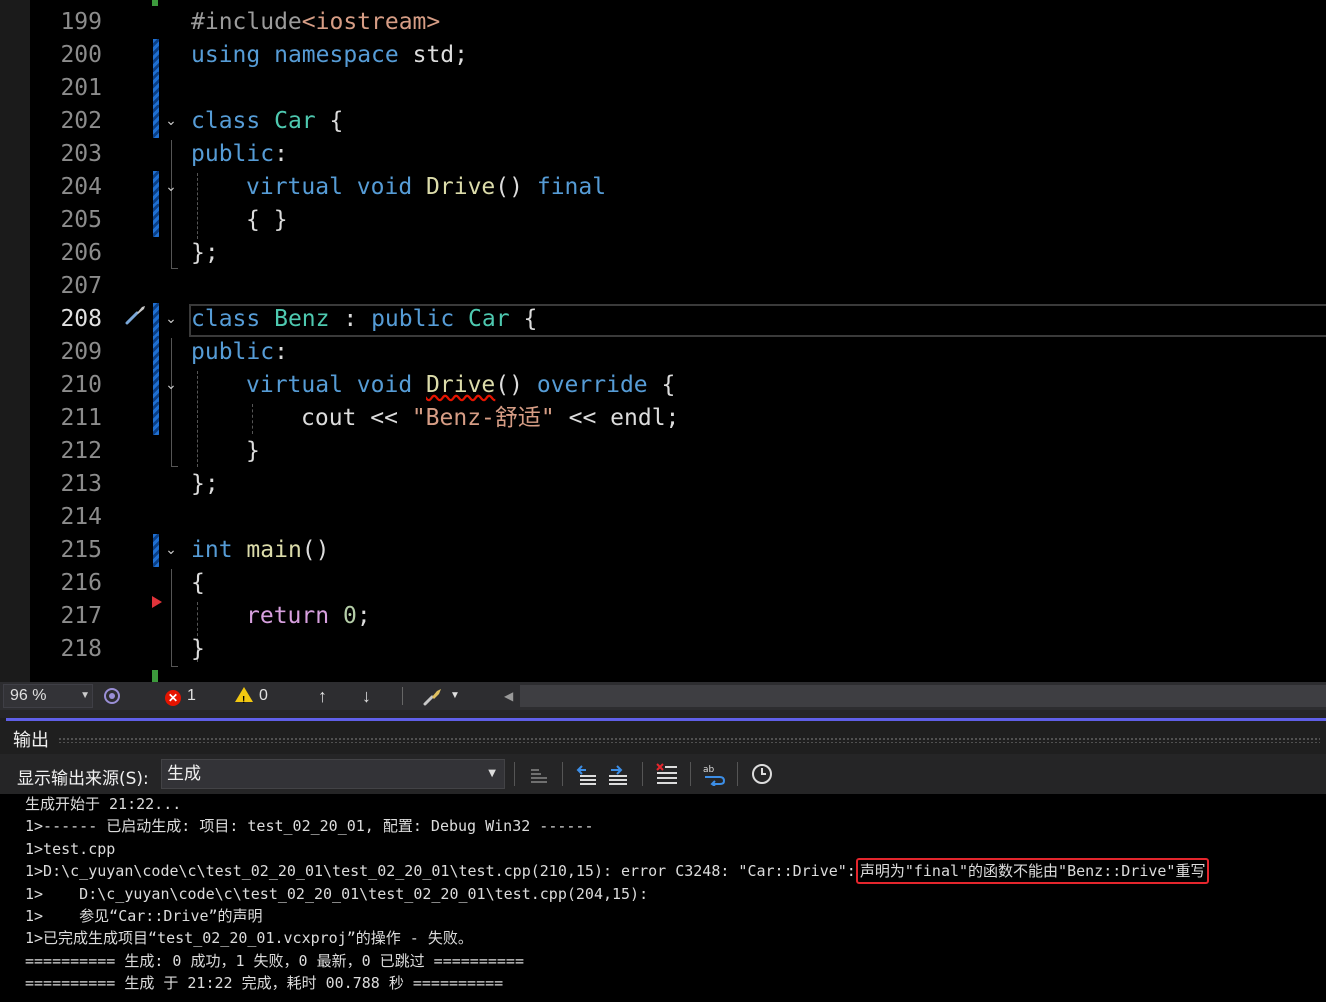 This screenshot has height=1002, width=1326. I want to click on code-text: virtual void Drive() final, so click(426, 187).